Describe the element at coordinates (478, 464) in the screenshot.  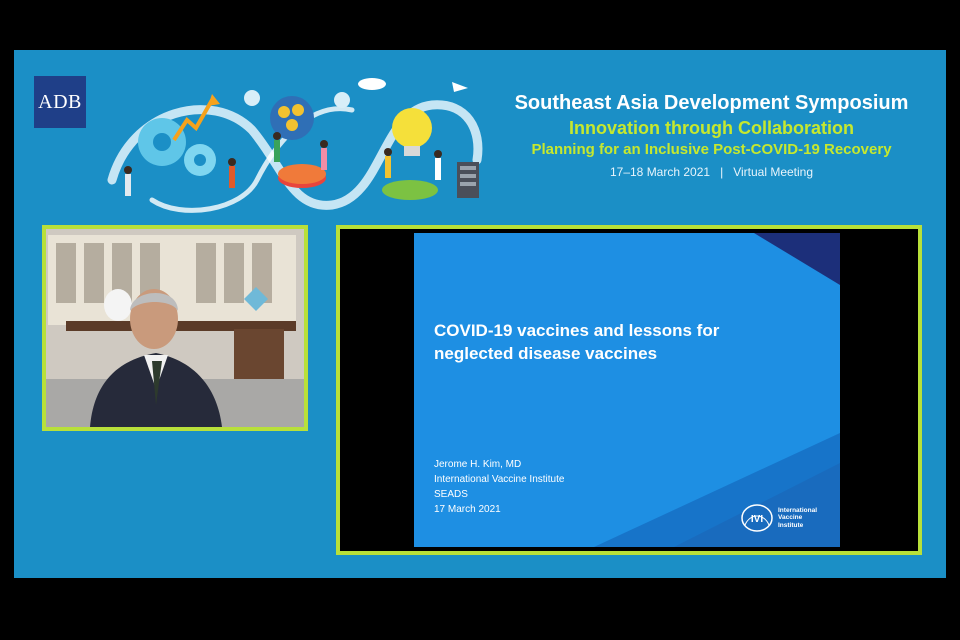
I see `slide-presenter: Jerome H. Kim, MD` at that location.